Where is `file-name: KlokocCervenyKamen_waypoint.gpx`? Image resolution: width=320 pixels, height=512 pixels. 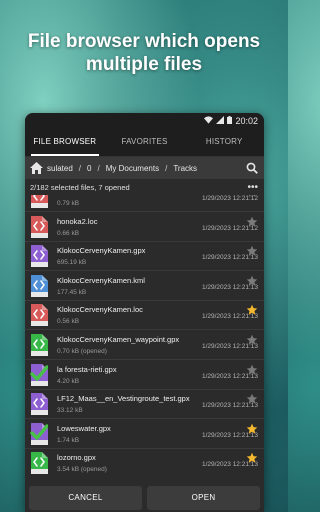 file-name: KlokocCervenyKamen_waypoint.gpx is located at coordinates (118, 339).